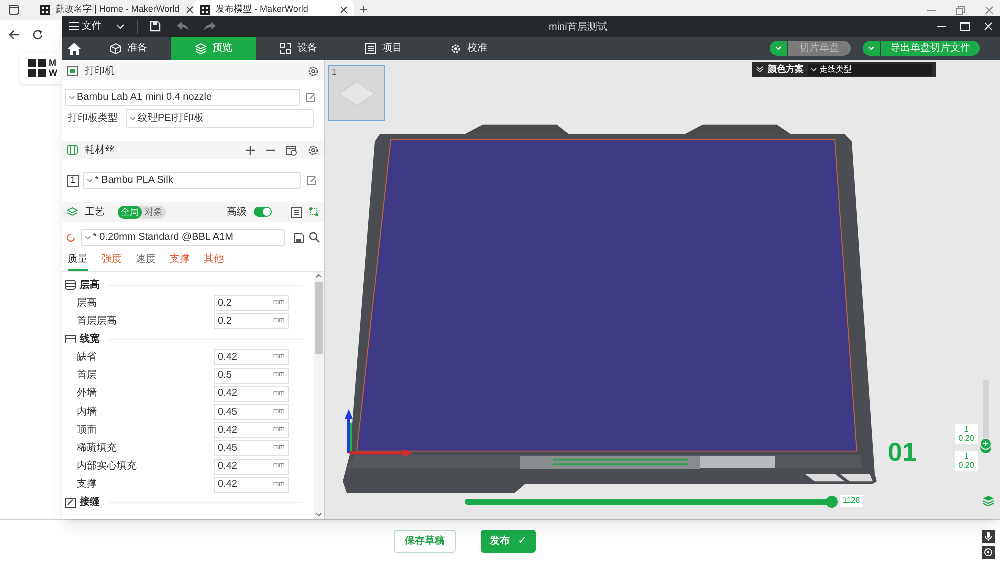 This screenshot has height=562, width=1000. What do you see at coordinates (87, 303) in the screenshot?
I see `setting-label: 层高` at bounding box center [87, 303].